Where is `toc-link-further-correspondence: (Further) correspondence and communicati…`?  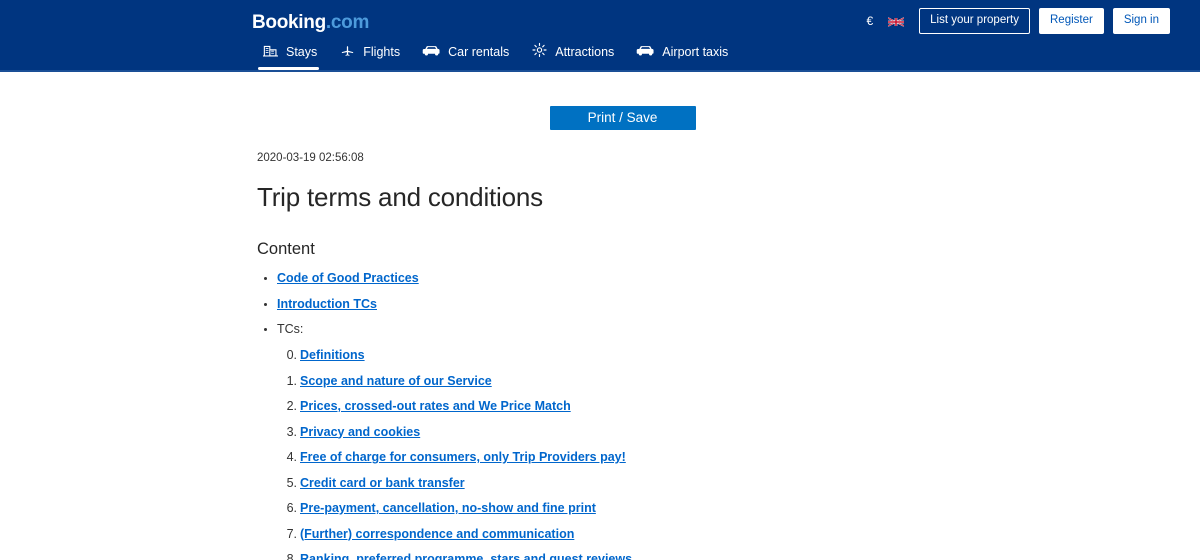
toc-link-further-correspondence: (Further) correspondence and communicati… is located at coordinates (437, 534).